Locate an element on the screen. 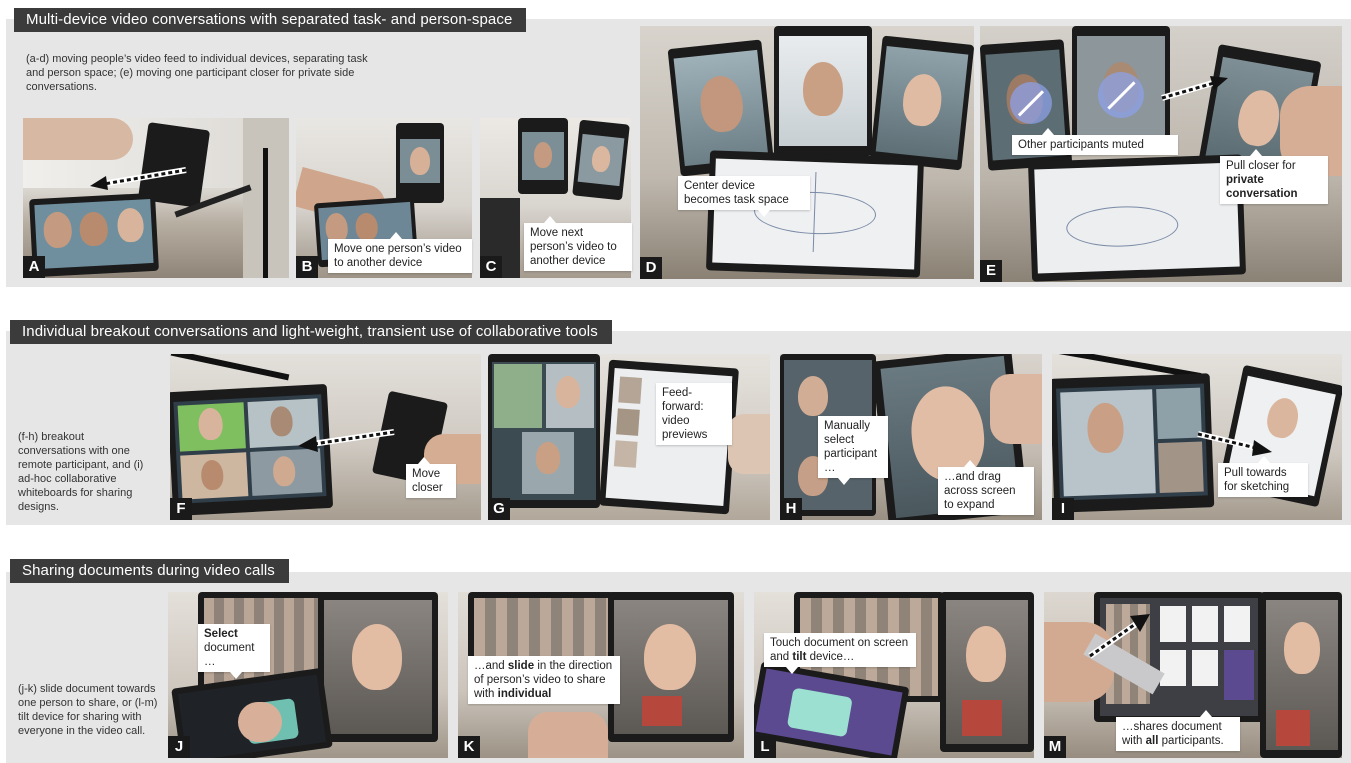 This screenshot has height=763, width=1351. panel-l-label: L is located at coordinates (765, 747).